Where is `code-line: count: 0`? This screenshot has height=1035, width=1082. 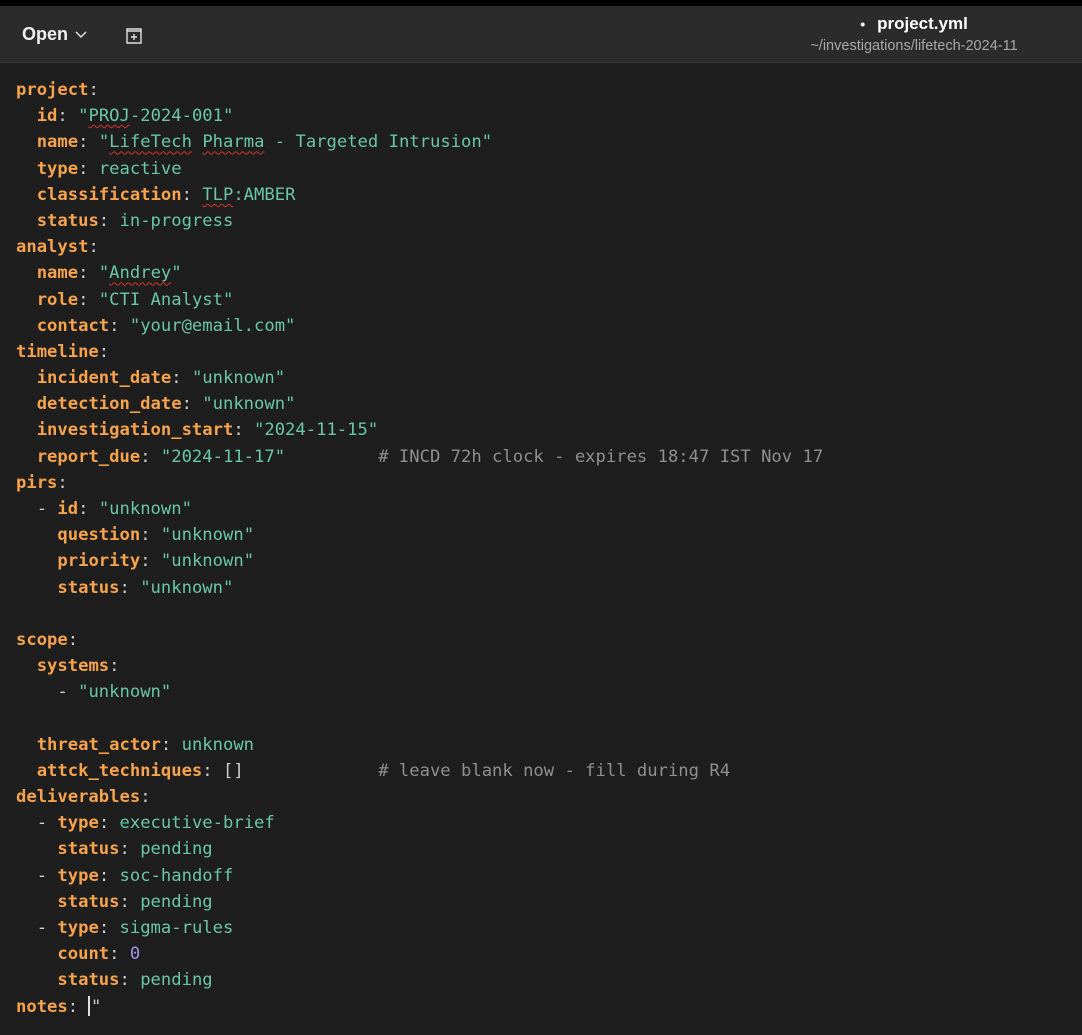
code-line: count: 0 is located at coordinates (99, 954).